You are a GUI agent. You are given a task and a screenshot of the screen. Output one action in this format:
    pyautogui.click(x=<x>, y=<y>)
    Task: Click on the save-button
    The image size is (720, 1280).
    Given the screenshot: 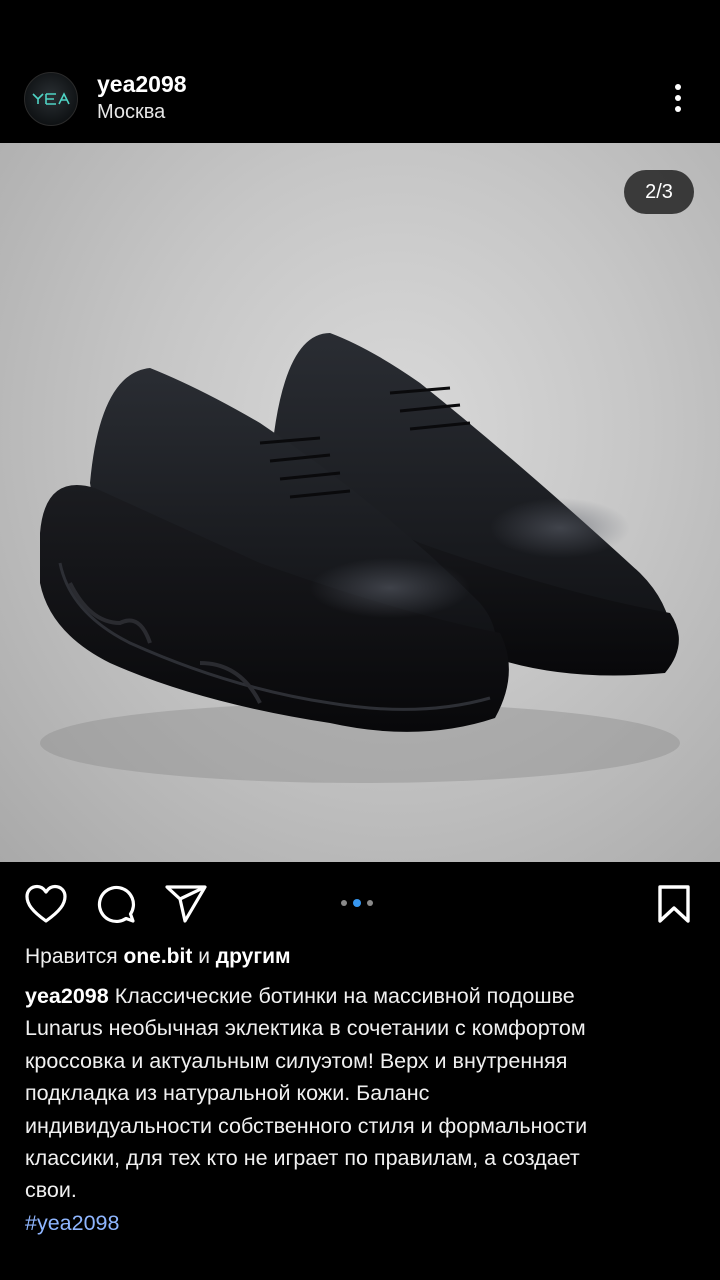 What is the action you would take?
    pyautogui.click(x=674, y=904)
    